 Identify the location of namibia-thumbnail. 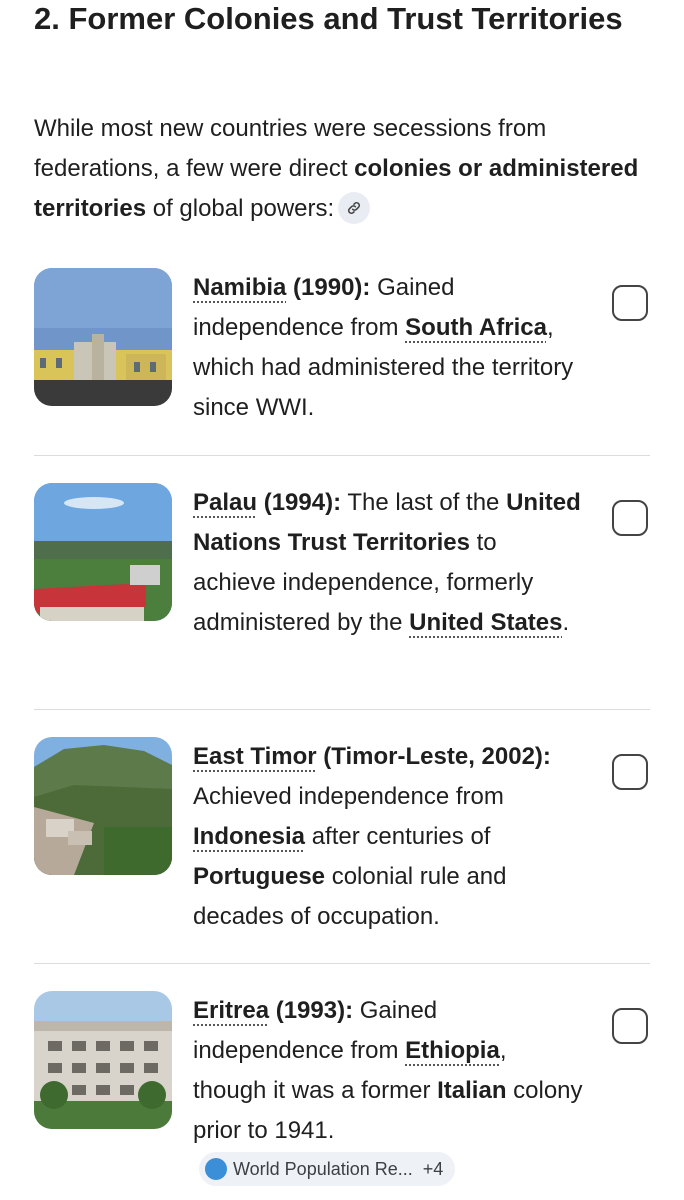
(103, 337).